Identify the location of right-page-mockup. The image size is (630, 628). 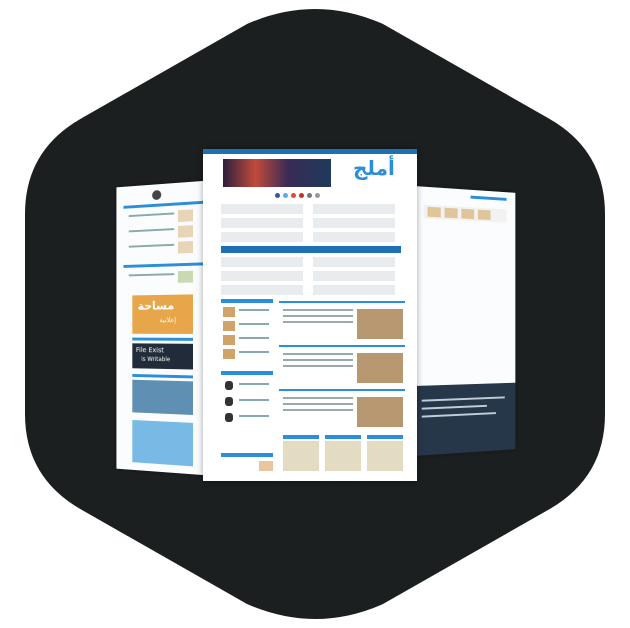
(465, 321).